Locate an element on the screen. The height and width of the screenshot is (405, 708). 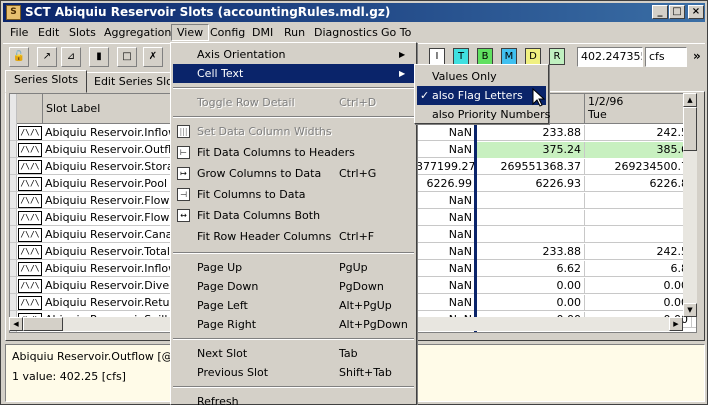
data-cell: 377199.27 is located at coordinates (446, 167).